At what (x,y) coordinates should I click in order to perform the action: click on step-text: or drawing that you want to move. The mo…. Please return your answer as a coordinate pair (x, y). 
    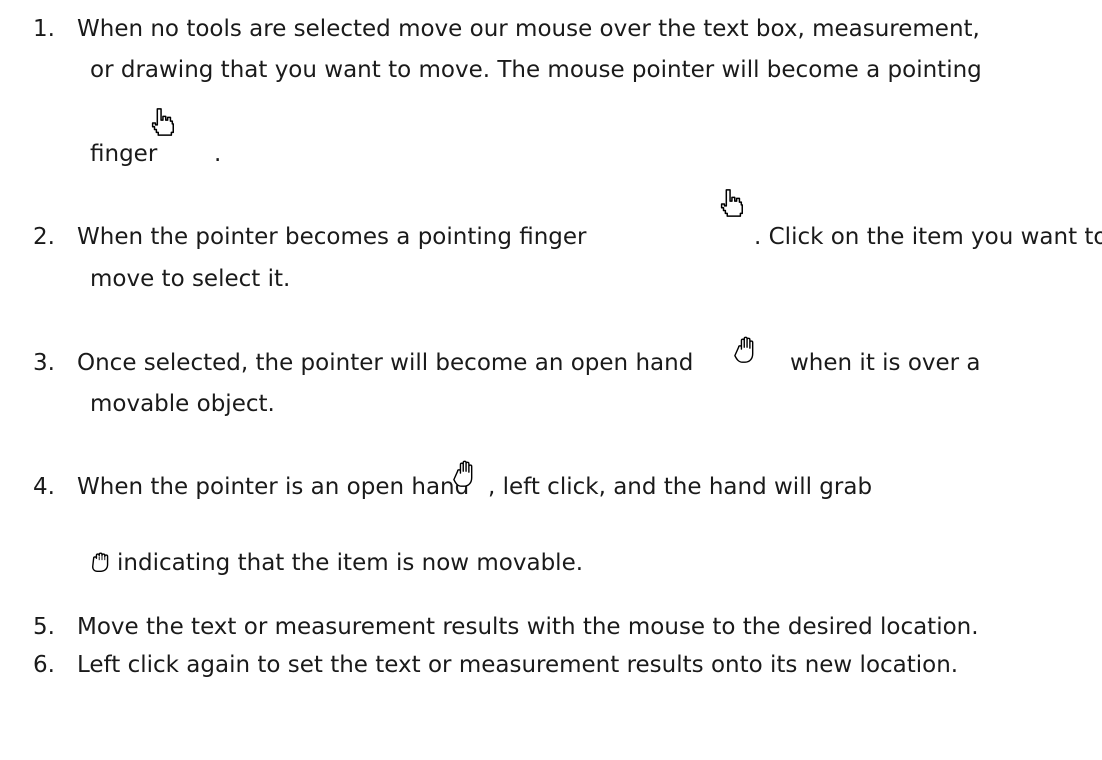
    Looking at the image, I should click on (536, 70).